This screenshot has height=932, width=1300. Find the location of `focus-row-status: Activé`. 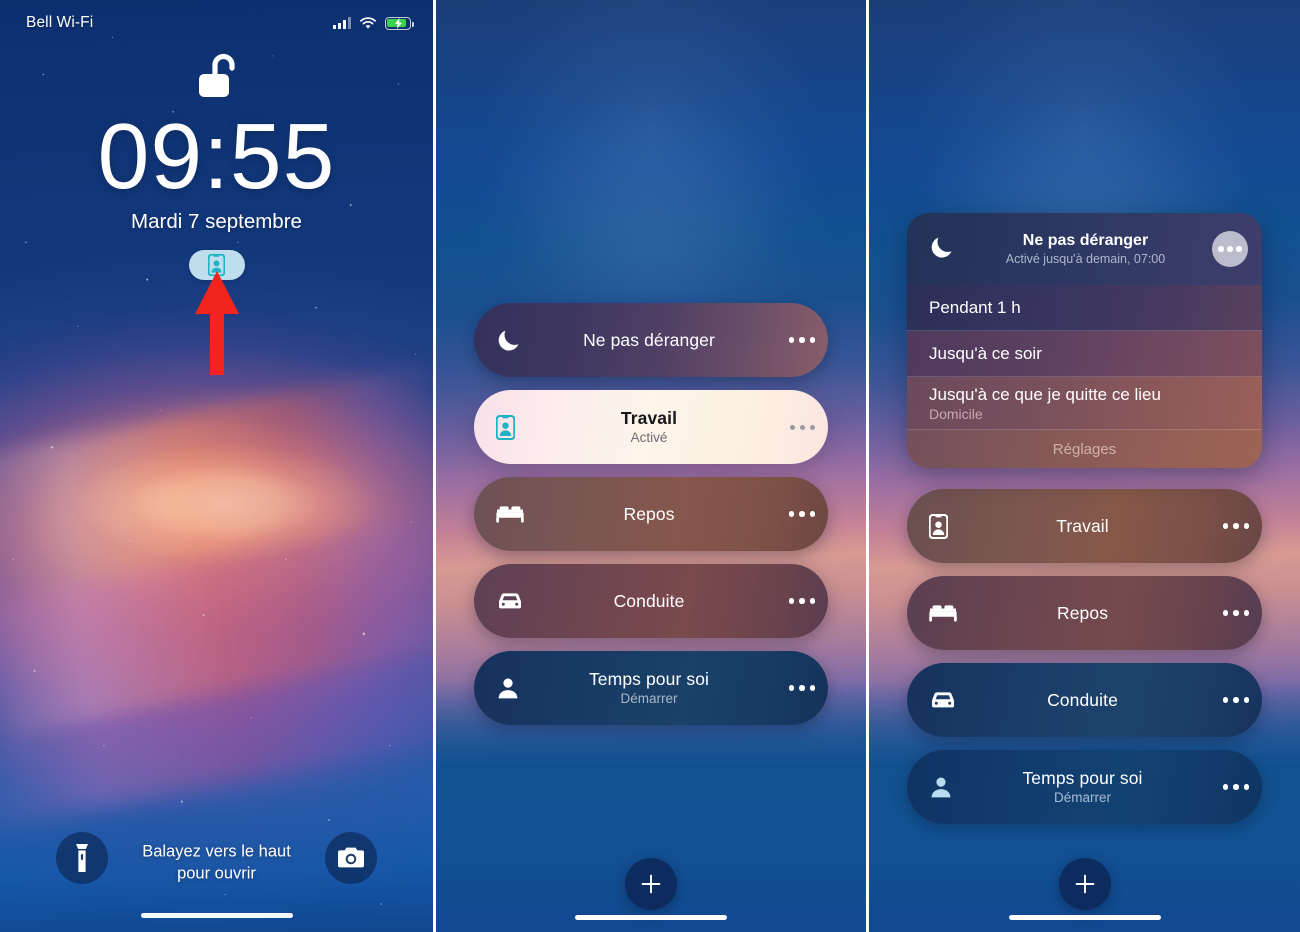

focus-row-status: Activé is located at coordinates (649, 437).